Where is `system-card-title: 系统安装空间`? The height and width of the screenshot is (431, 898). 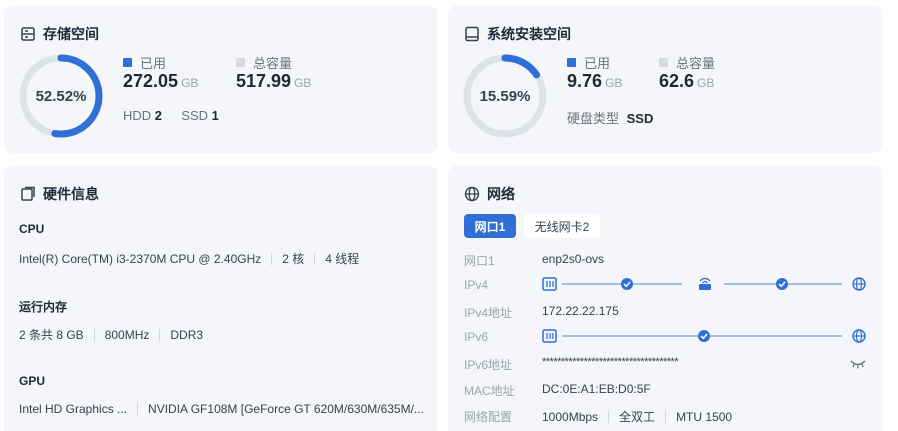
system-card-title: 系统安装空间 is located at coordinates (517, 34).